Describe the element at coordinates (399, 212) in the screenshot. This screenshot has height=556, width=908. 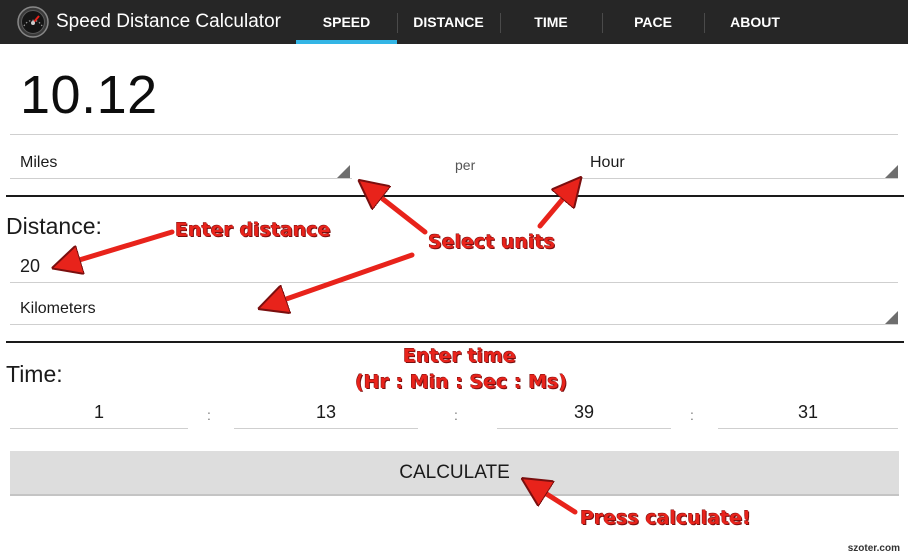
I see `arrow-select-units-top-left` at that location.